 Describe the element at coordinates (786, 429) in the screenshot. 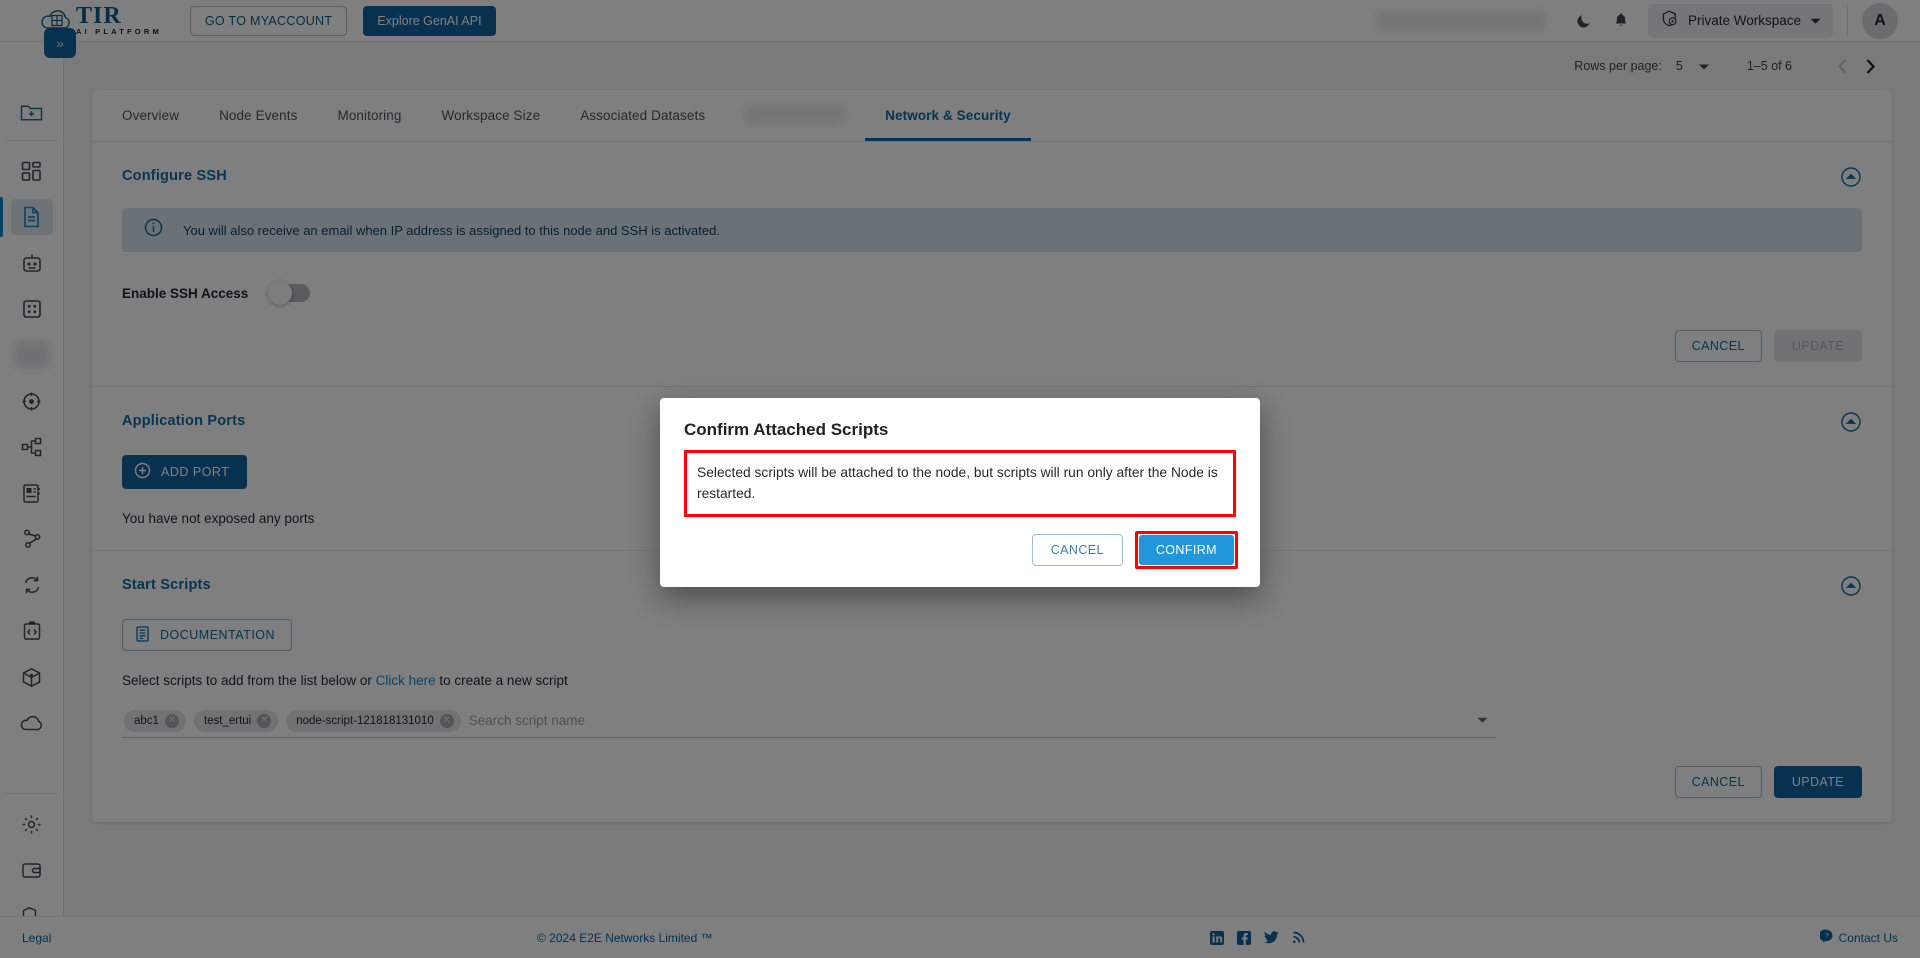

I see `dialog-title: Confirm Attached Scripts` at that location.